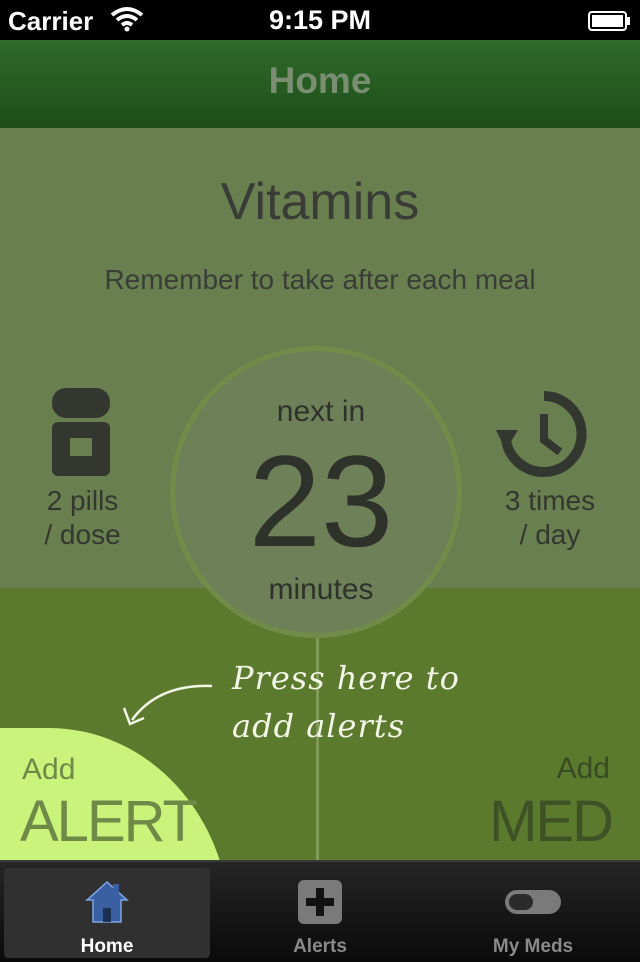 This screenshot has height=962, width=640. Describe the element at coordinates (107, 946) in the screenshot. I see `tab-home-label: Home` at that location.